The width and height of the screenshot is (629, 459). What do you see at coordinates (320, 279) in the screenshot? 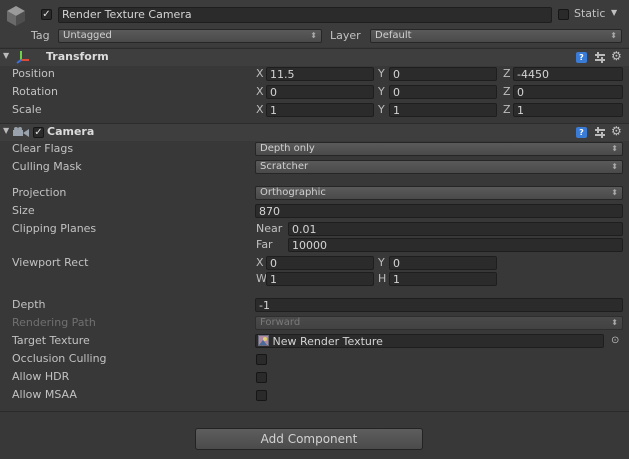
I see `viewport-w-field: 1` at bounding box center [320, 279].